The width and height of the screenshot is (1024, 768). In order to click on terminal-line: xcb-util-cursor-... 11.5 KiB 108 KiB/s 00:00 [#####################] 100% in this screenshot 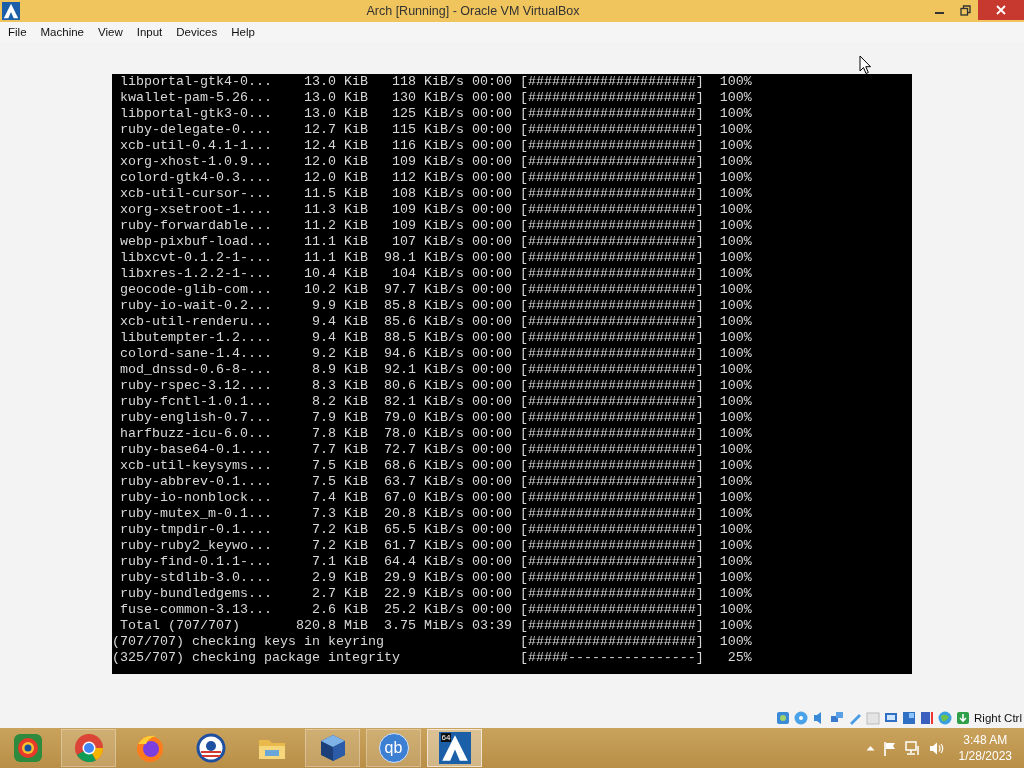, I will do `click(435, 194)`.